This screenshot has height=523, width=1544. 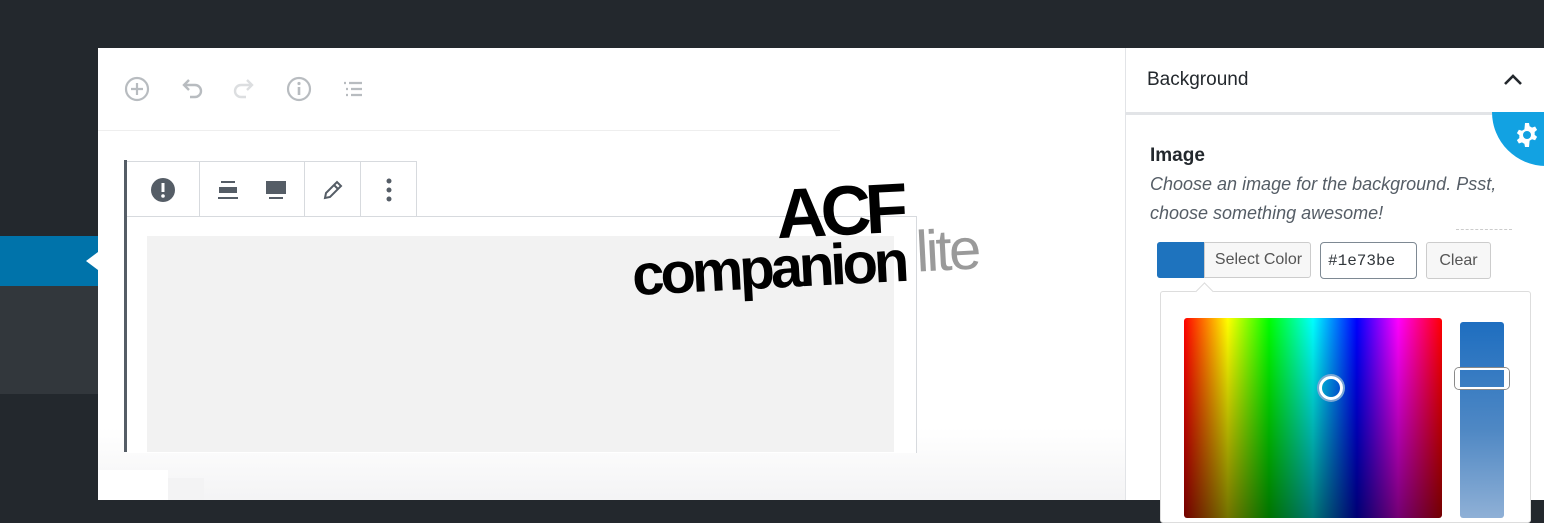 I want to click on editor-top-toolbar, so click(x=469, y=89).